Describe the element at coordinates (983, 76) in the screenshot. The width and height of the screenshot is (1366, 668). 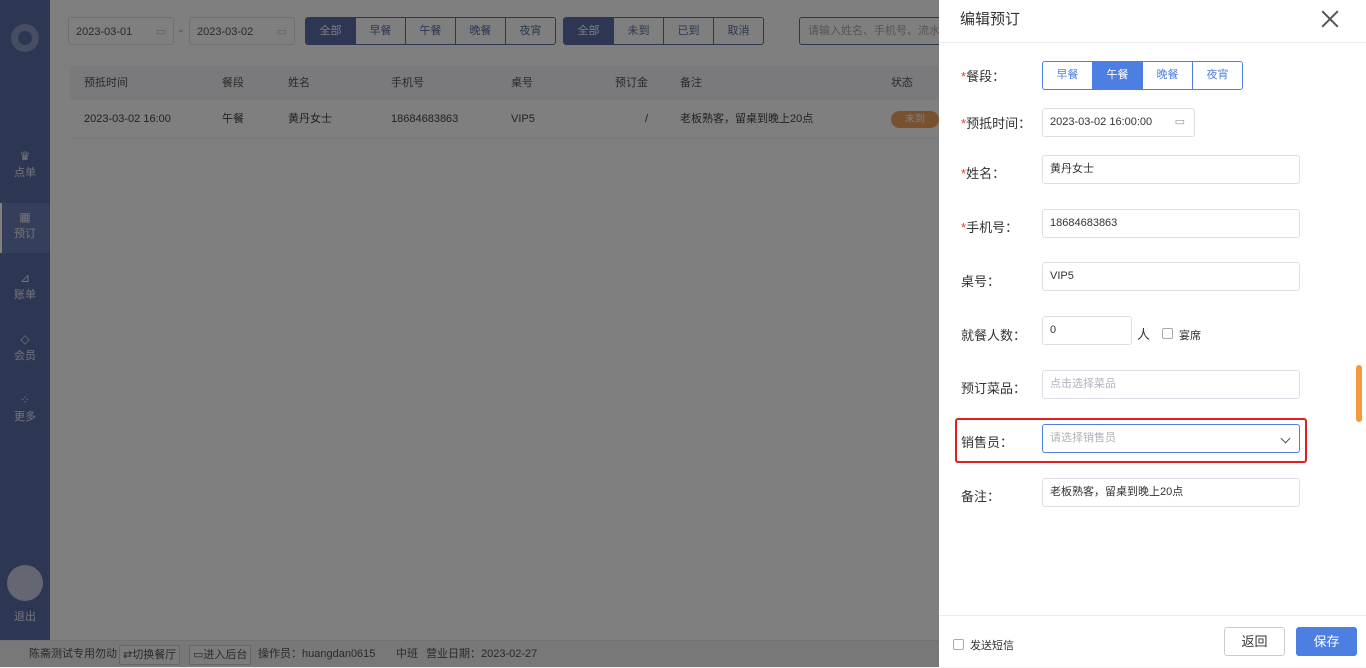
I see `meal-label: *餐段：` at that location.